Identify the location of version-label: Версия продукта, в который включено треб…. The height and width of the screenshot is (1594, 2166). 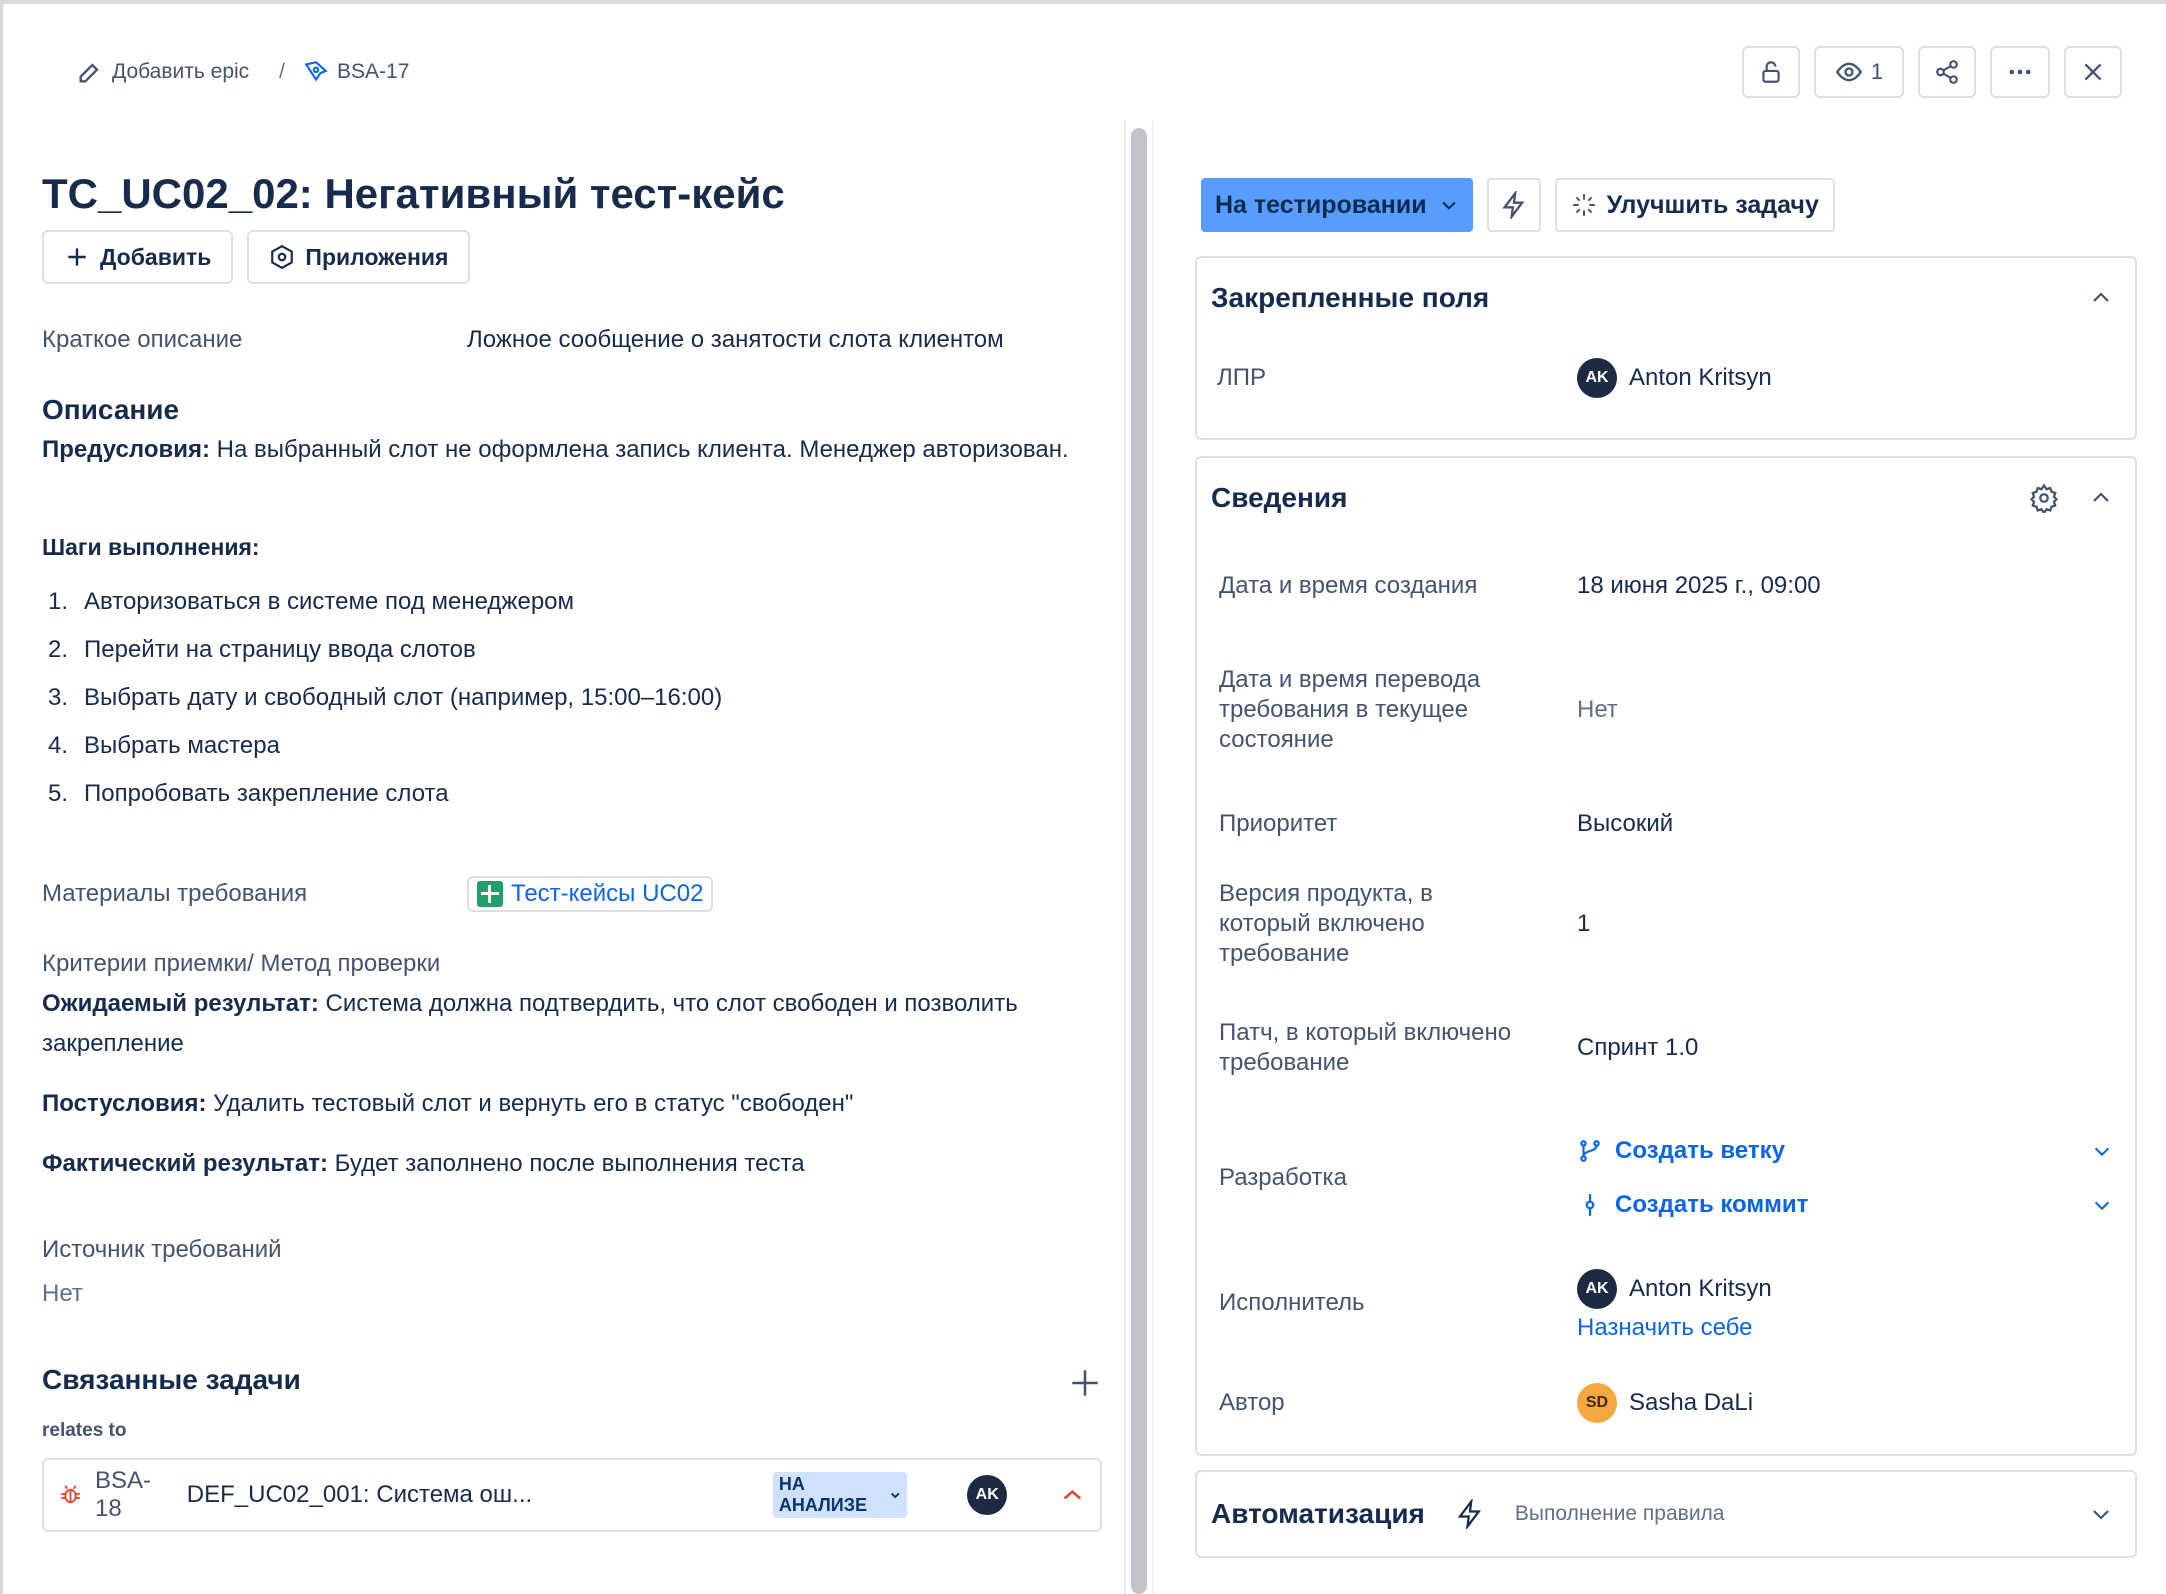
(1326, 923).